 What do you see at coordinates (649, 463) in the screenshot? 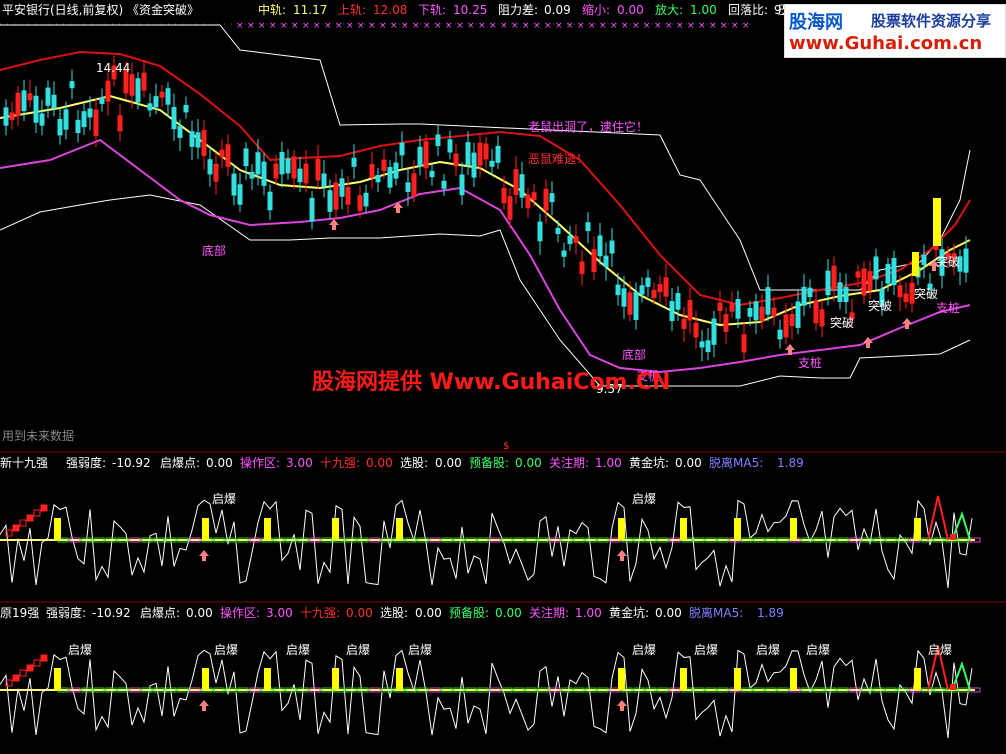
I see `panel1-indicator-label: 黄金坑:` at bounding box center [649, 463].